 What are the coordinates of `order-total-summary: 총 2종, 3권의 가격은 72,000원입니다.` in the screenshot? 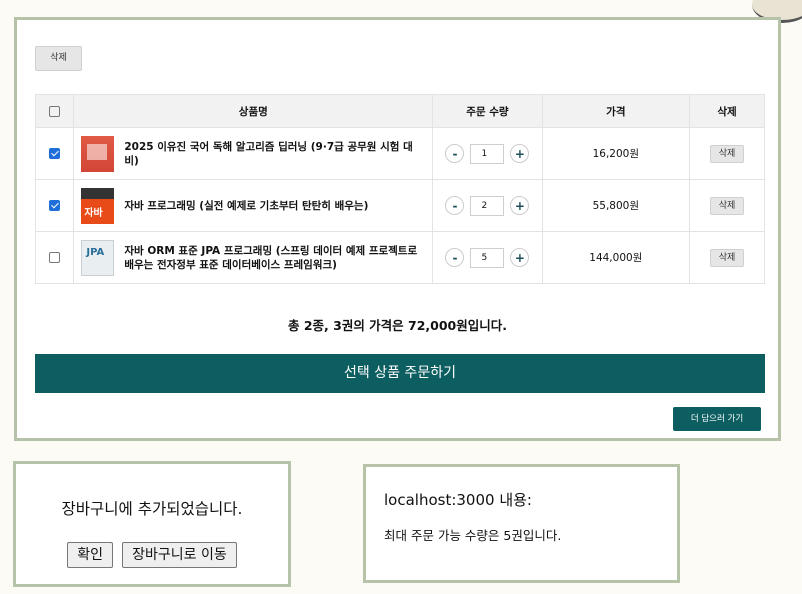 It's located at (397, 325).